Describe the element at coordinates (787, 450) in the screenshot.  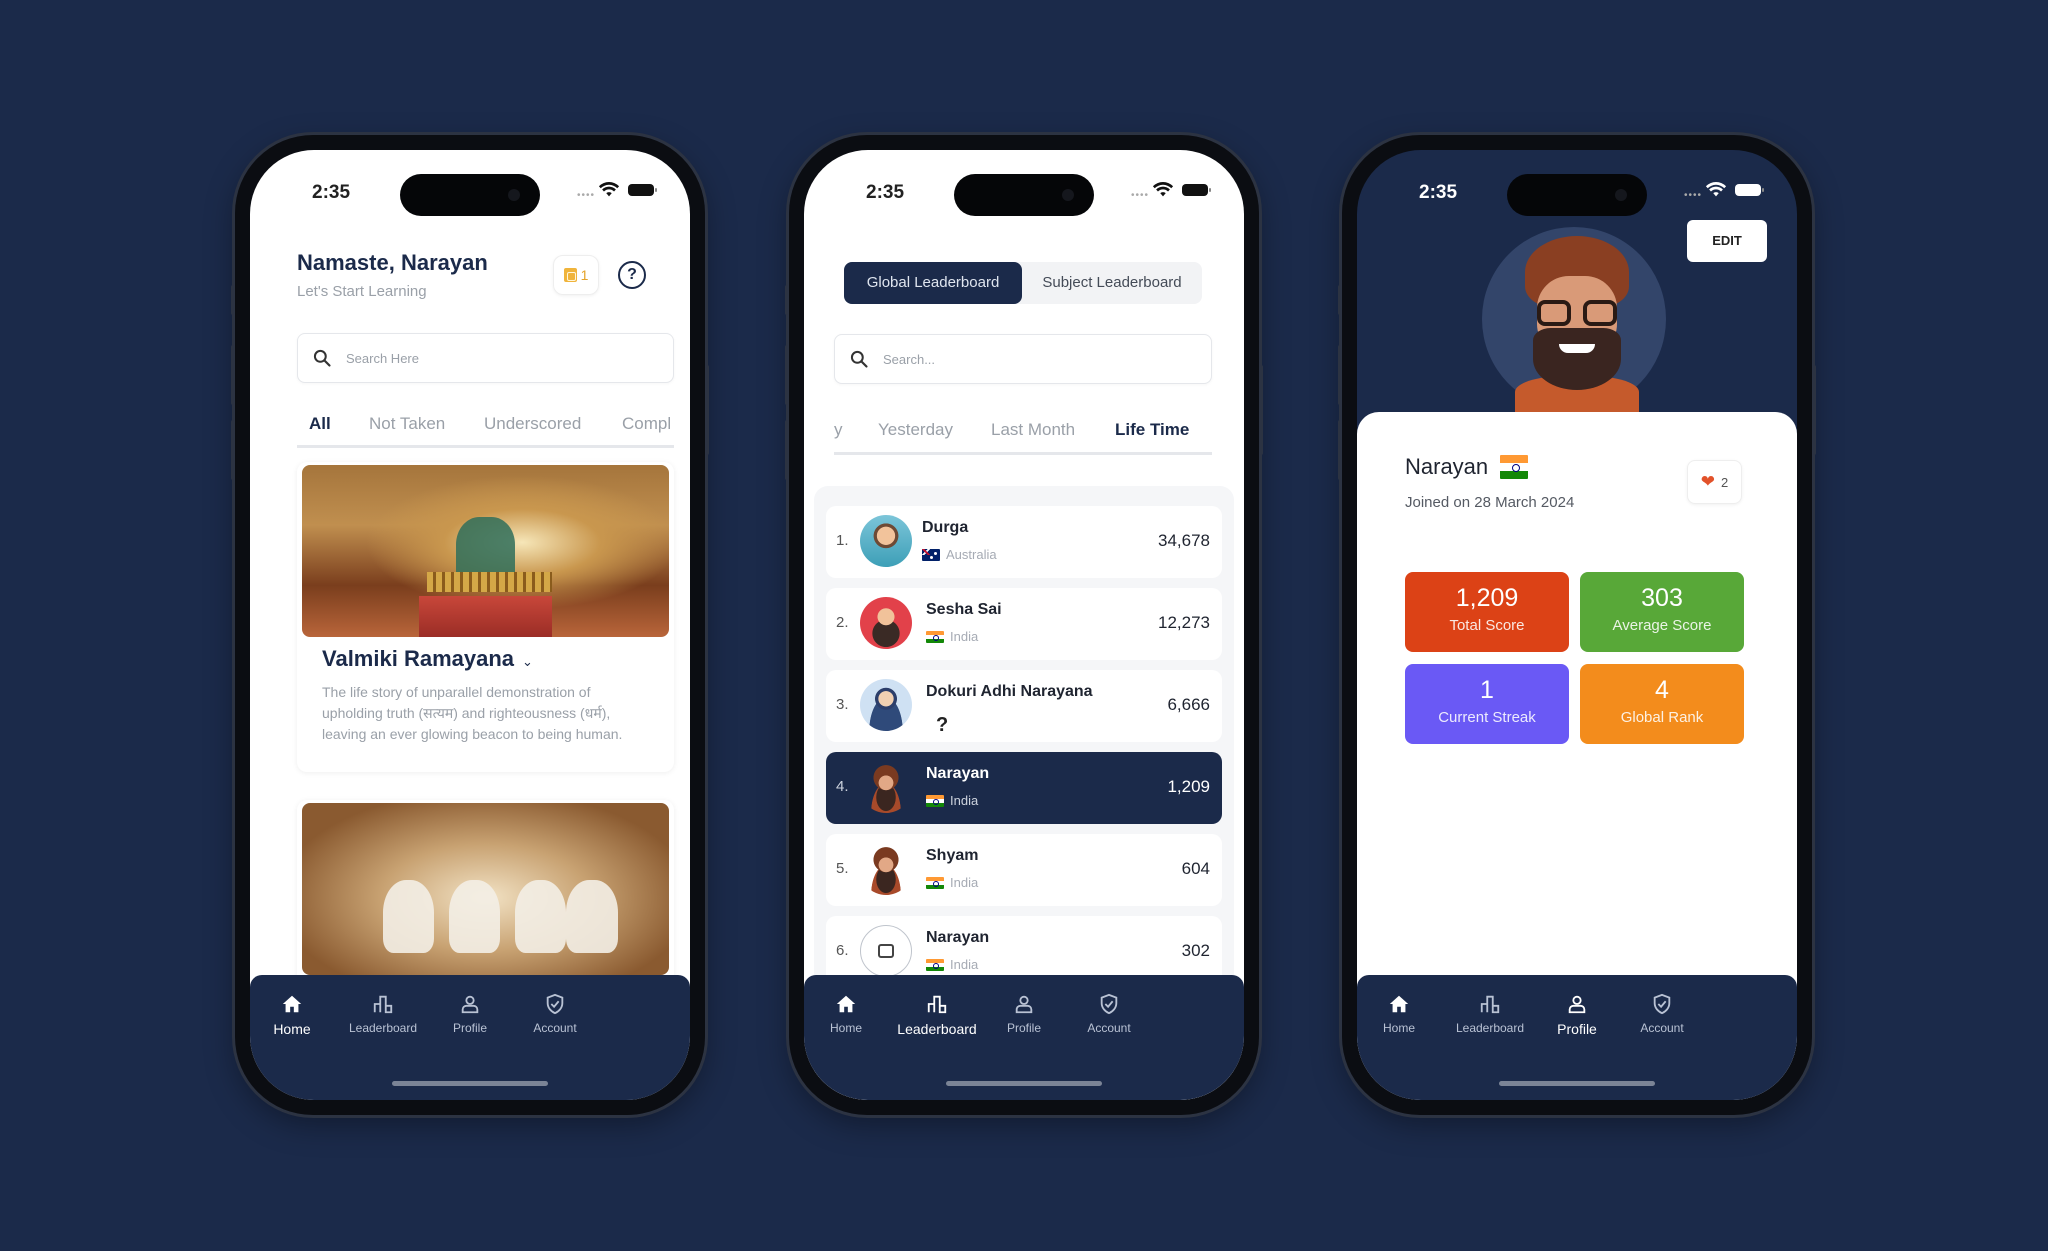
I see `phone-volume-down` at that location.